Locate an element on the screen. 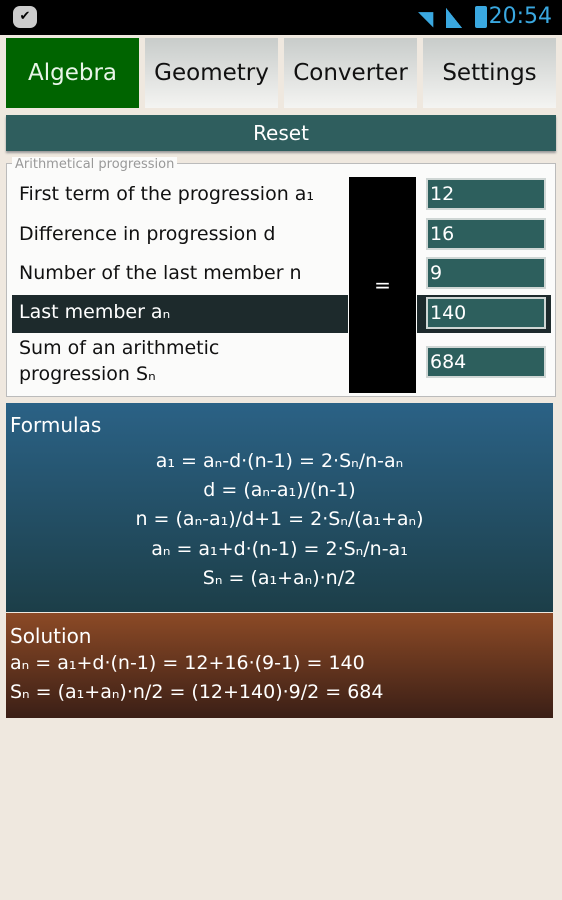  formulas-title: Formulas is located at coordinates (56, 425).